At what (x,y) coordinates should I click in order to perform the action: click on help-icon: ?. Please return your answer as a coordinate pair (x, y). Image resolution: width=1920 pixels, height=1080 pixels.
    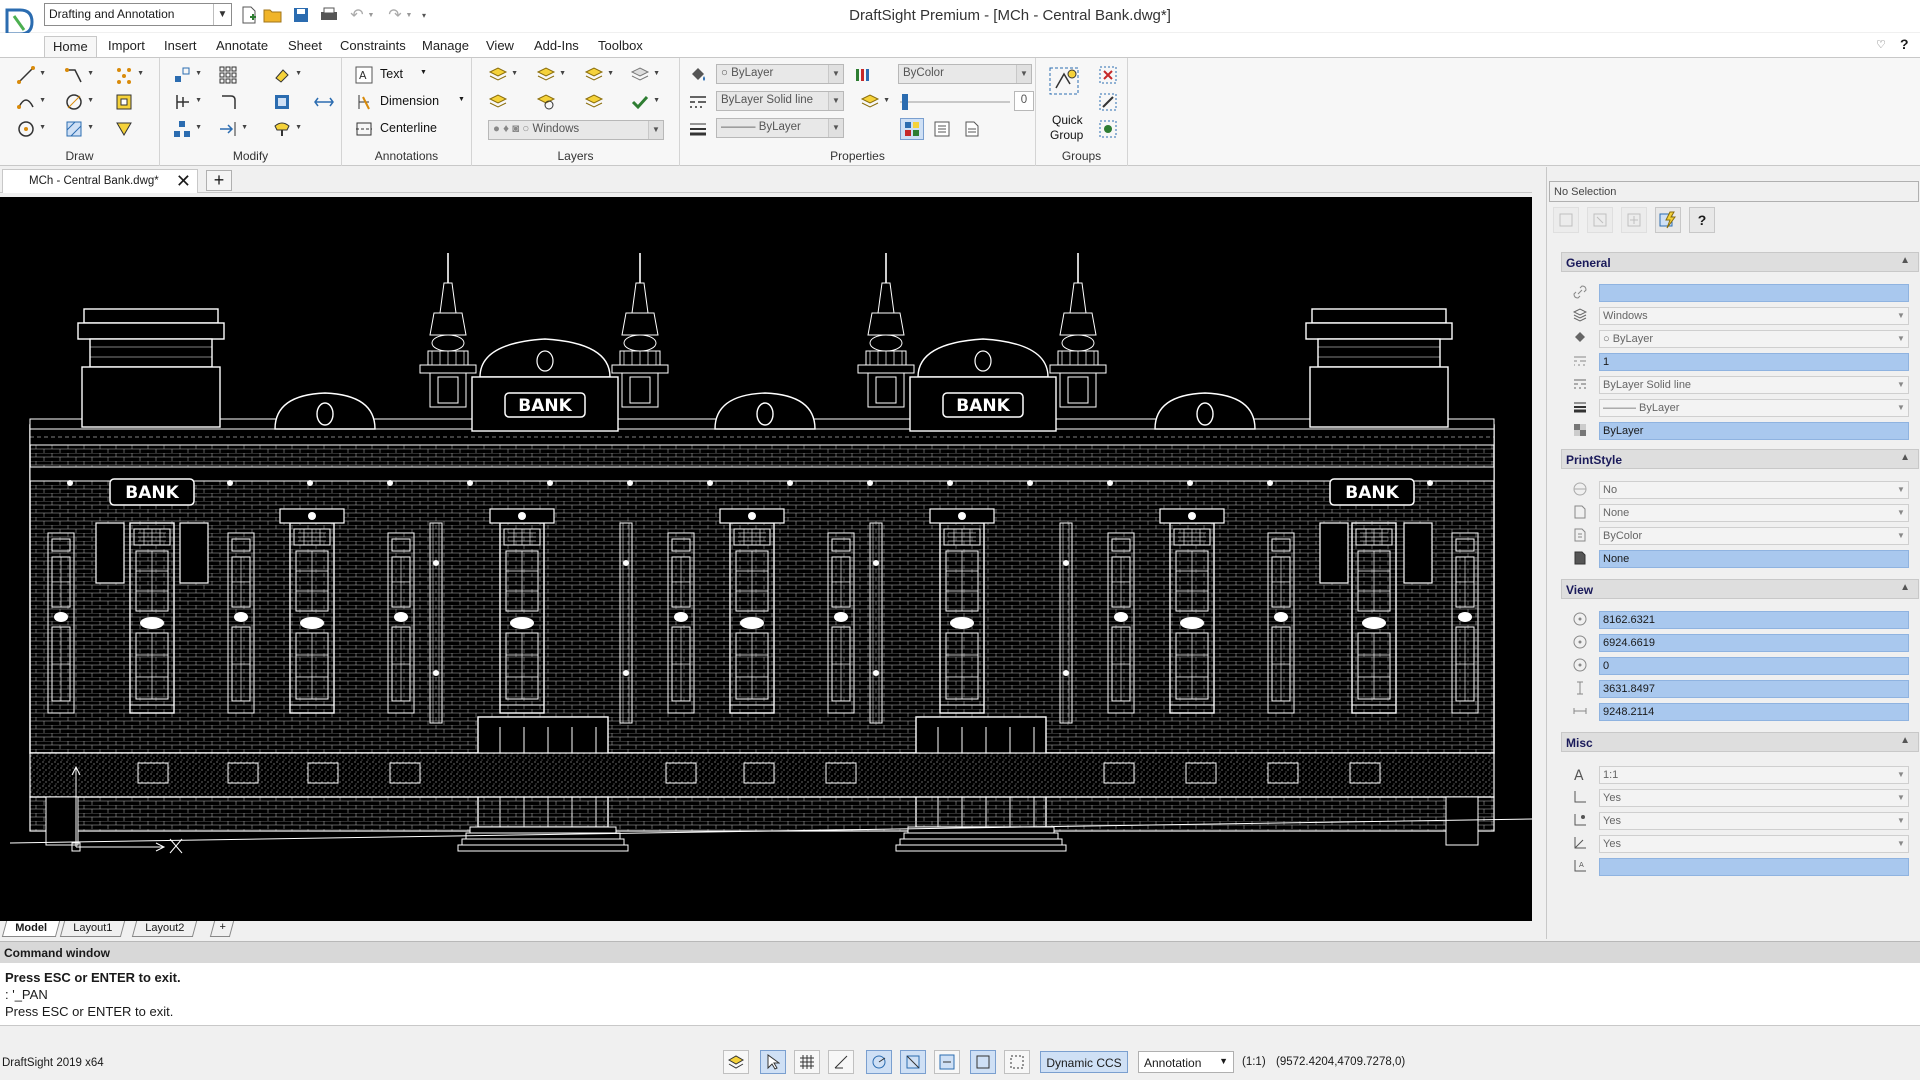
    Looking at the image, I should click on (1904, 44).